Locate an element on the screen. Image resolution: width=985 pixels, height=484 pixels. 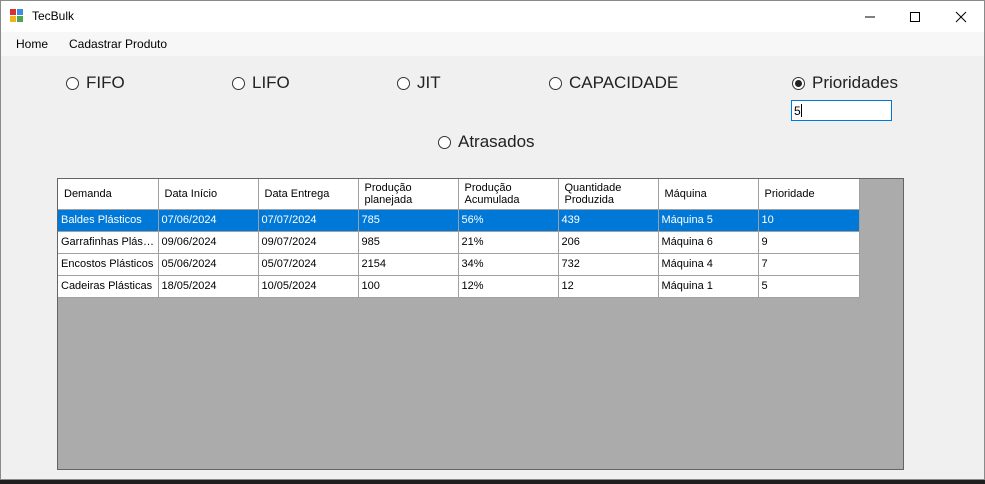
title-bar: TecBulk is located at coordinates (492, 16).